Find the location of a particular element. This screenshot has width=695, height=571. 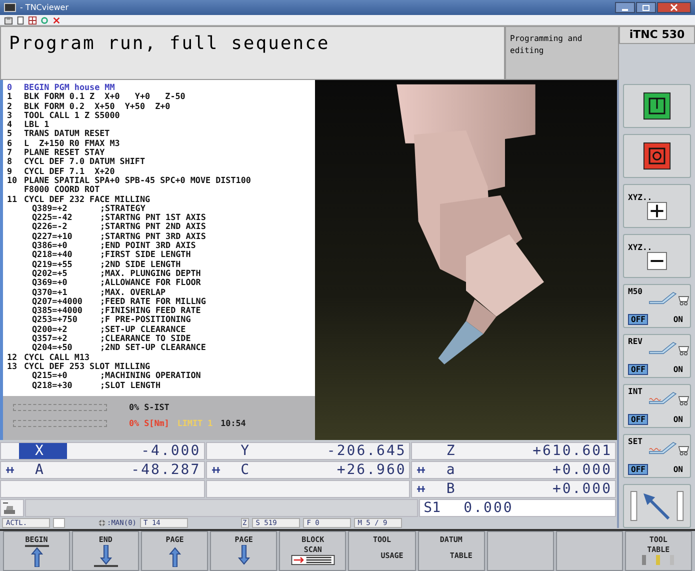

tool-icon is located at coordinates (9, 508).